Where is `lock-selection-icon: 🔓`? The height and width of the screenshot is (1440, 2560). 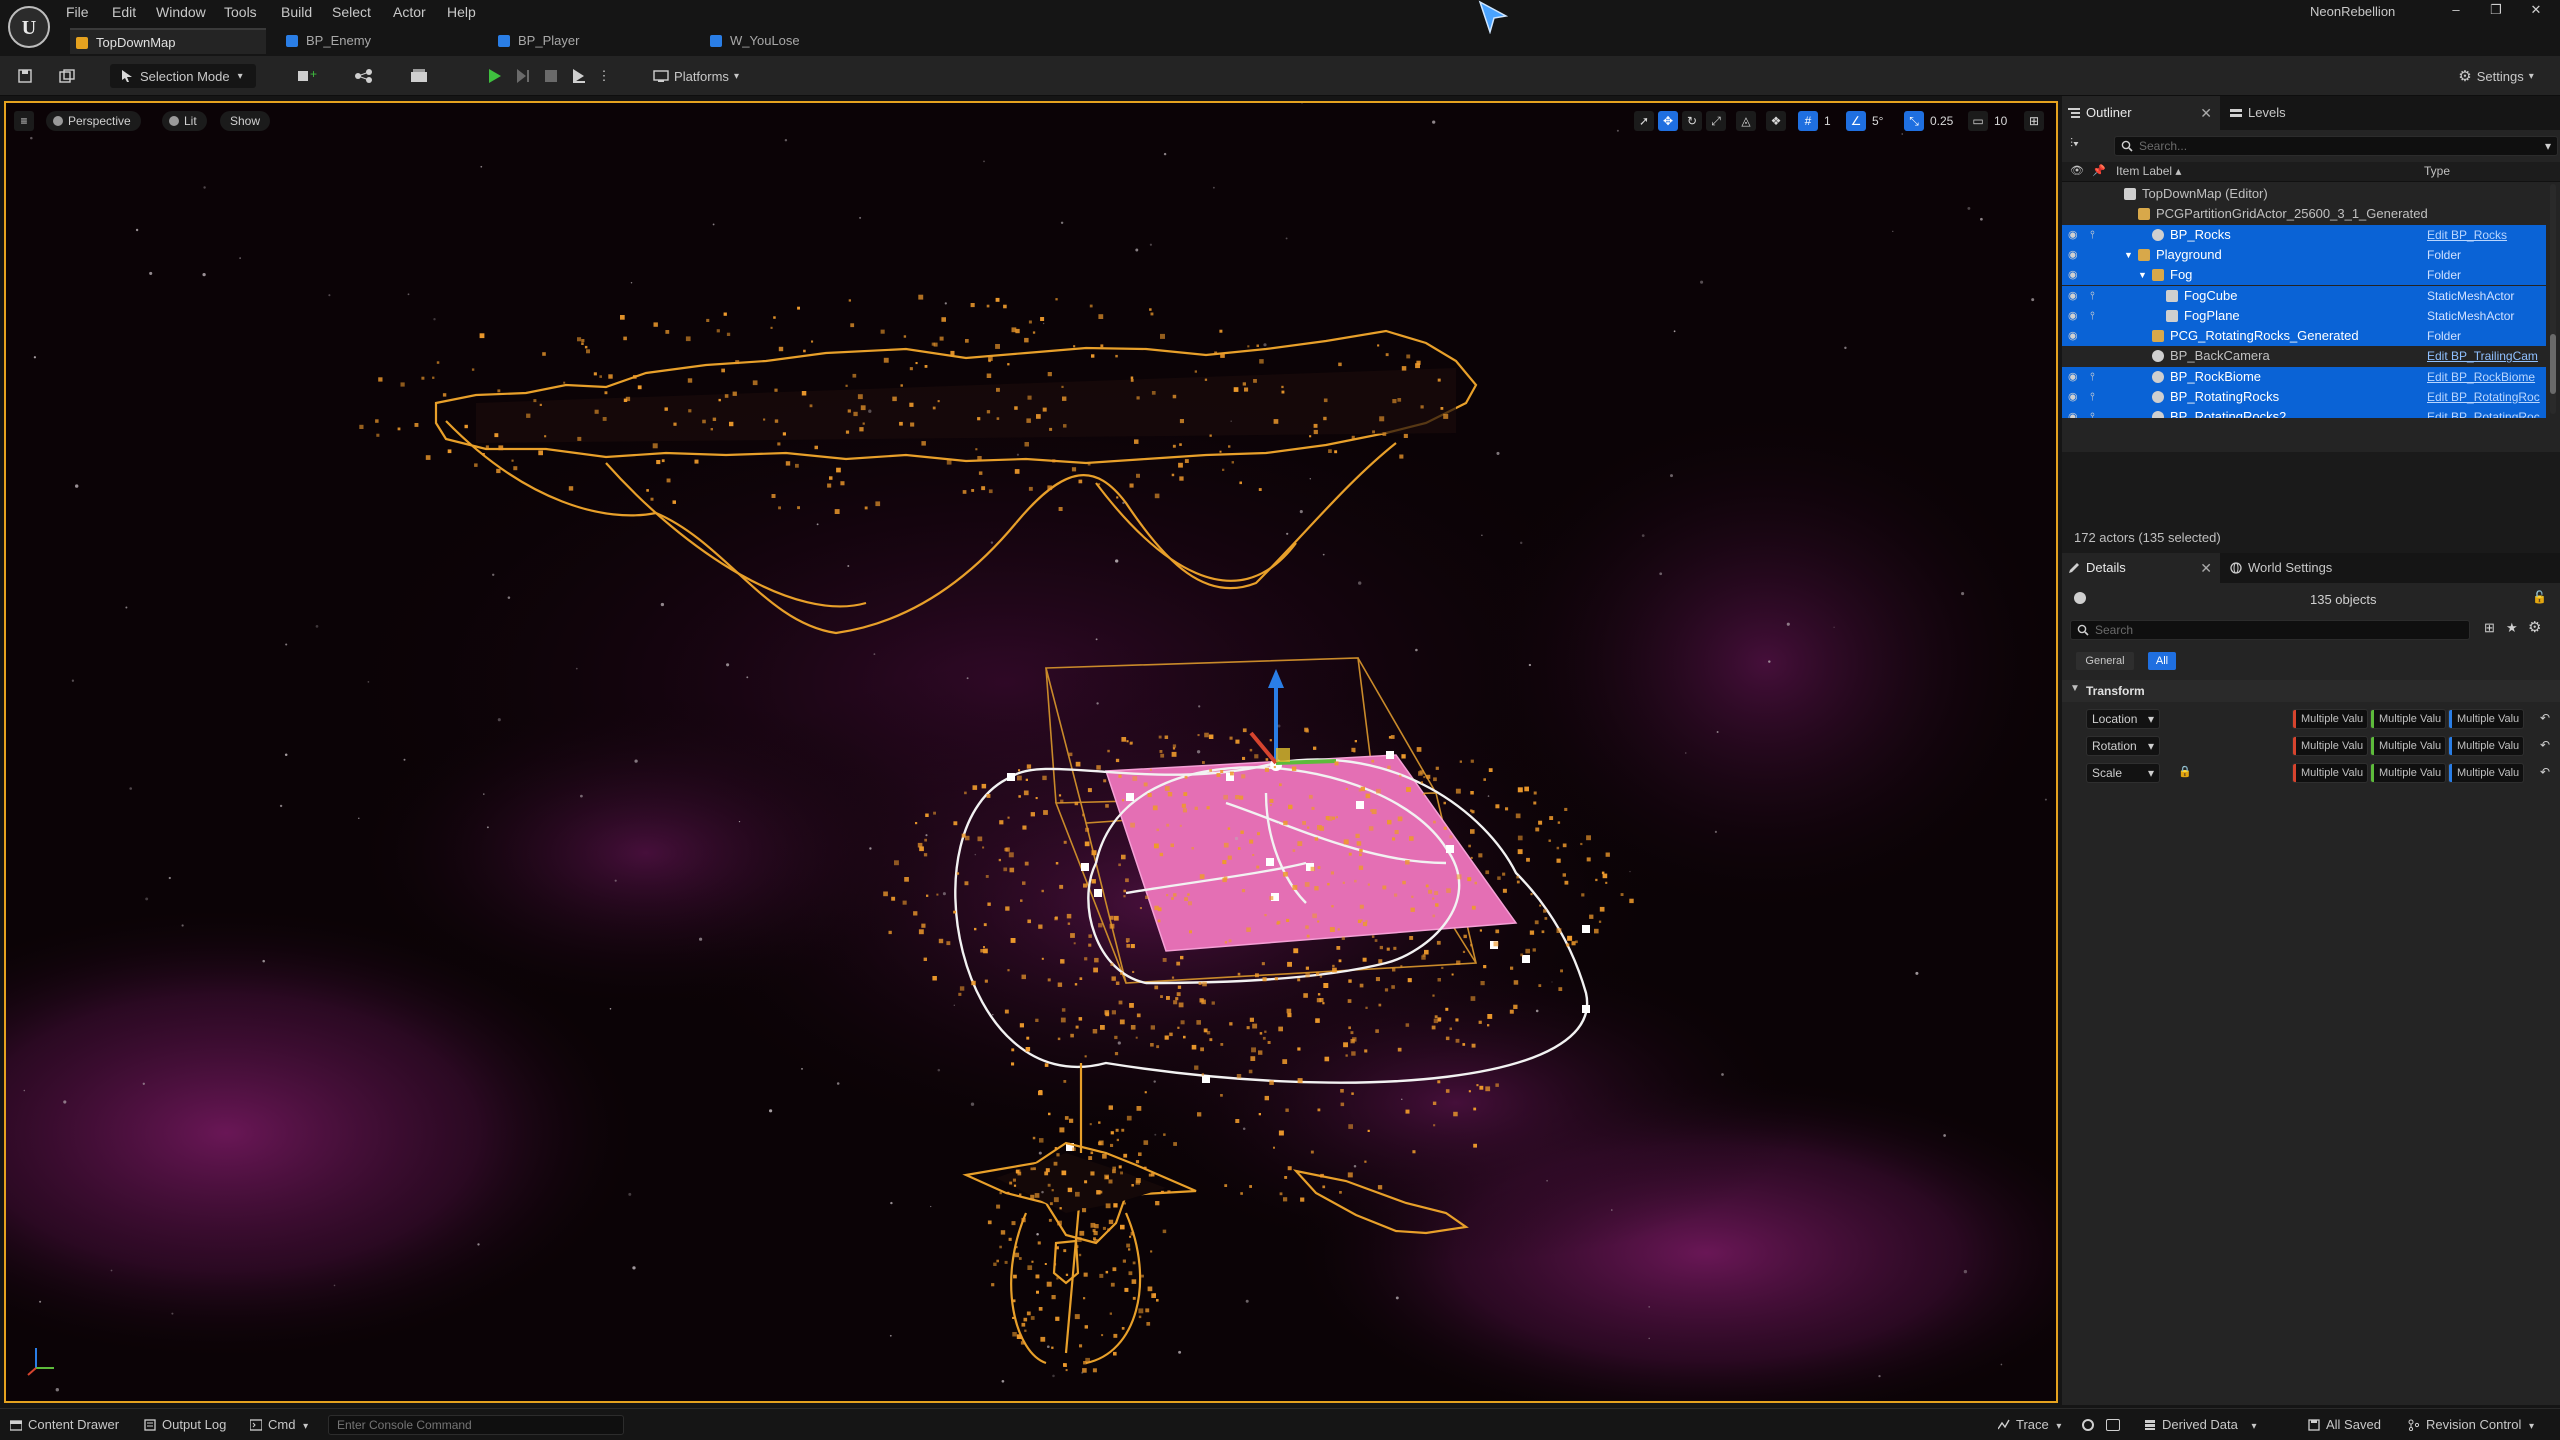 lock-selection-icon: 🔓 is located at coordinates (2539, 597).